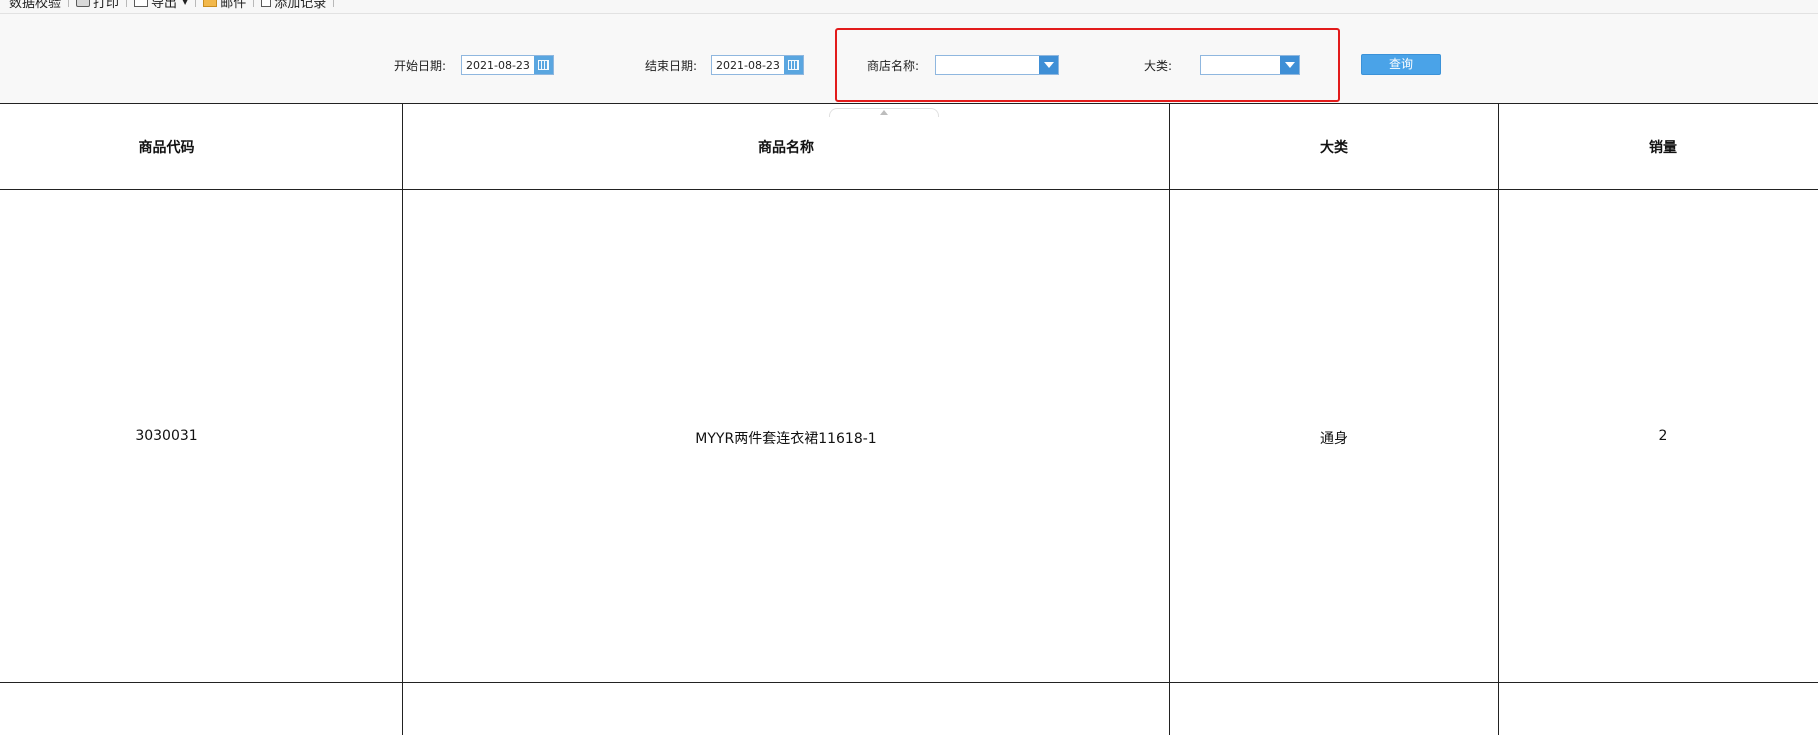 This screenshot has width=1818, height=735. Describe the element at coordinates (1334, 439) in the screenshot. I see `cell-category: 通身` at that location.